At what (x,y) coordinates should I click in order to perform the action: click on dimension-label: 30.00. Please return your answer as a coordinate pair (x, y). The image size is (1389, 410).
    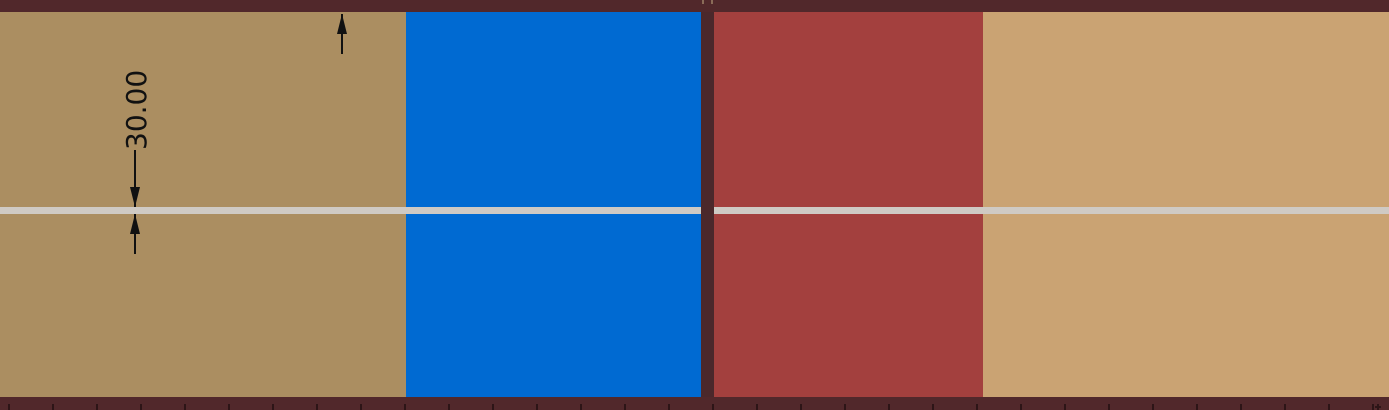
    Looking at the image, I should click on (136, 110).